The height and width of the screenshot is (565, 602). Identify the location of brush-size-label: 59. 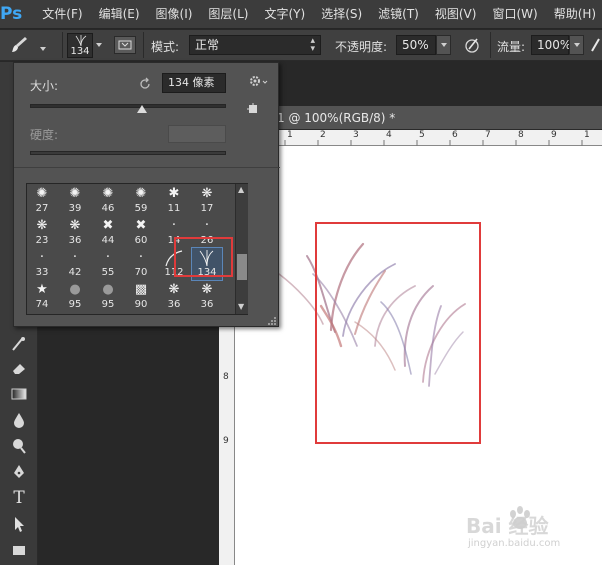
(141, 208).